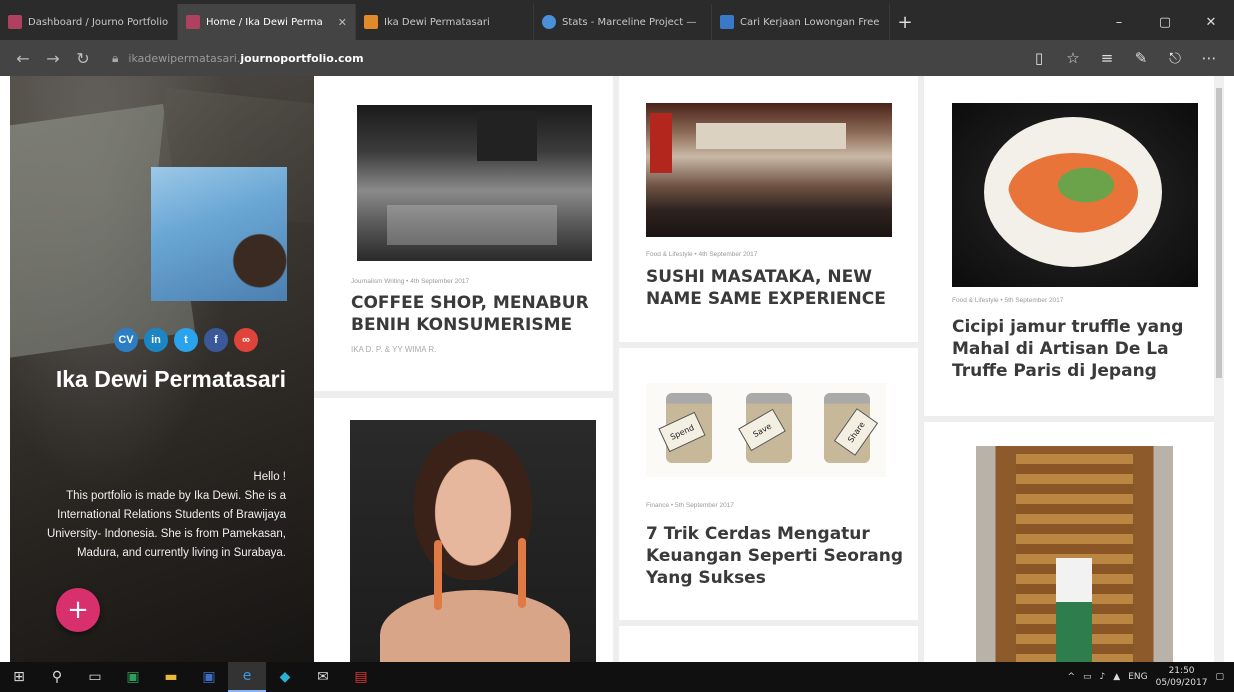 This screenshot has width=1234, height=692. What do you see at coordinates (98, 22) in the screenshot?
I see `tab-label: Dashboard / Journo Portfolio` at bounding box center [98, 22].